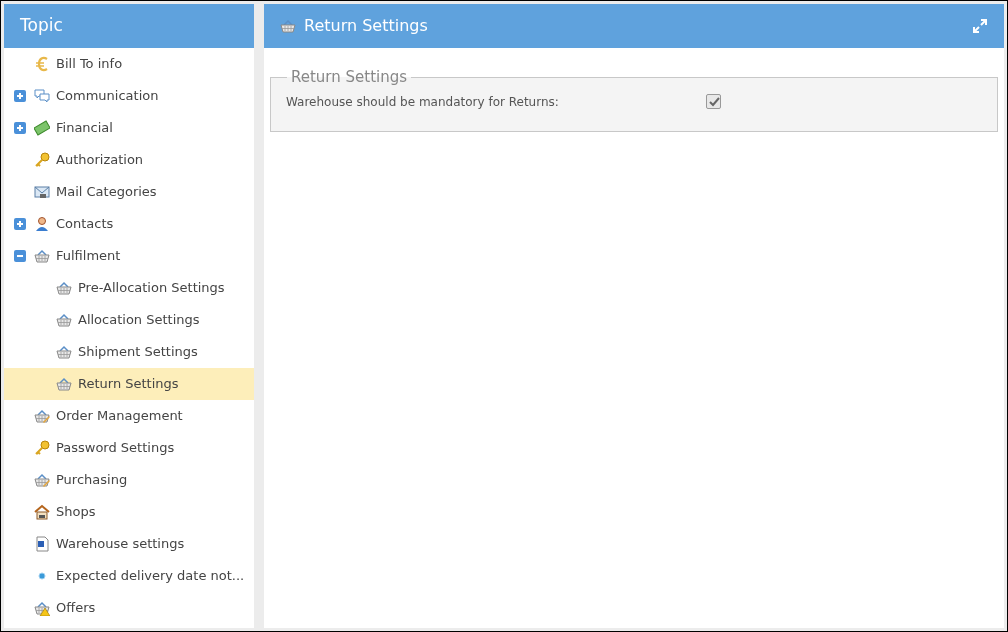  What do you see at coordinates (42, 96) in the screenshot?
I see `speech-bubbles-icon` at bounding box center [42, 96].